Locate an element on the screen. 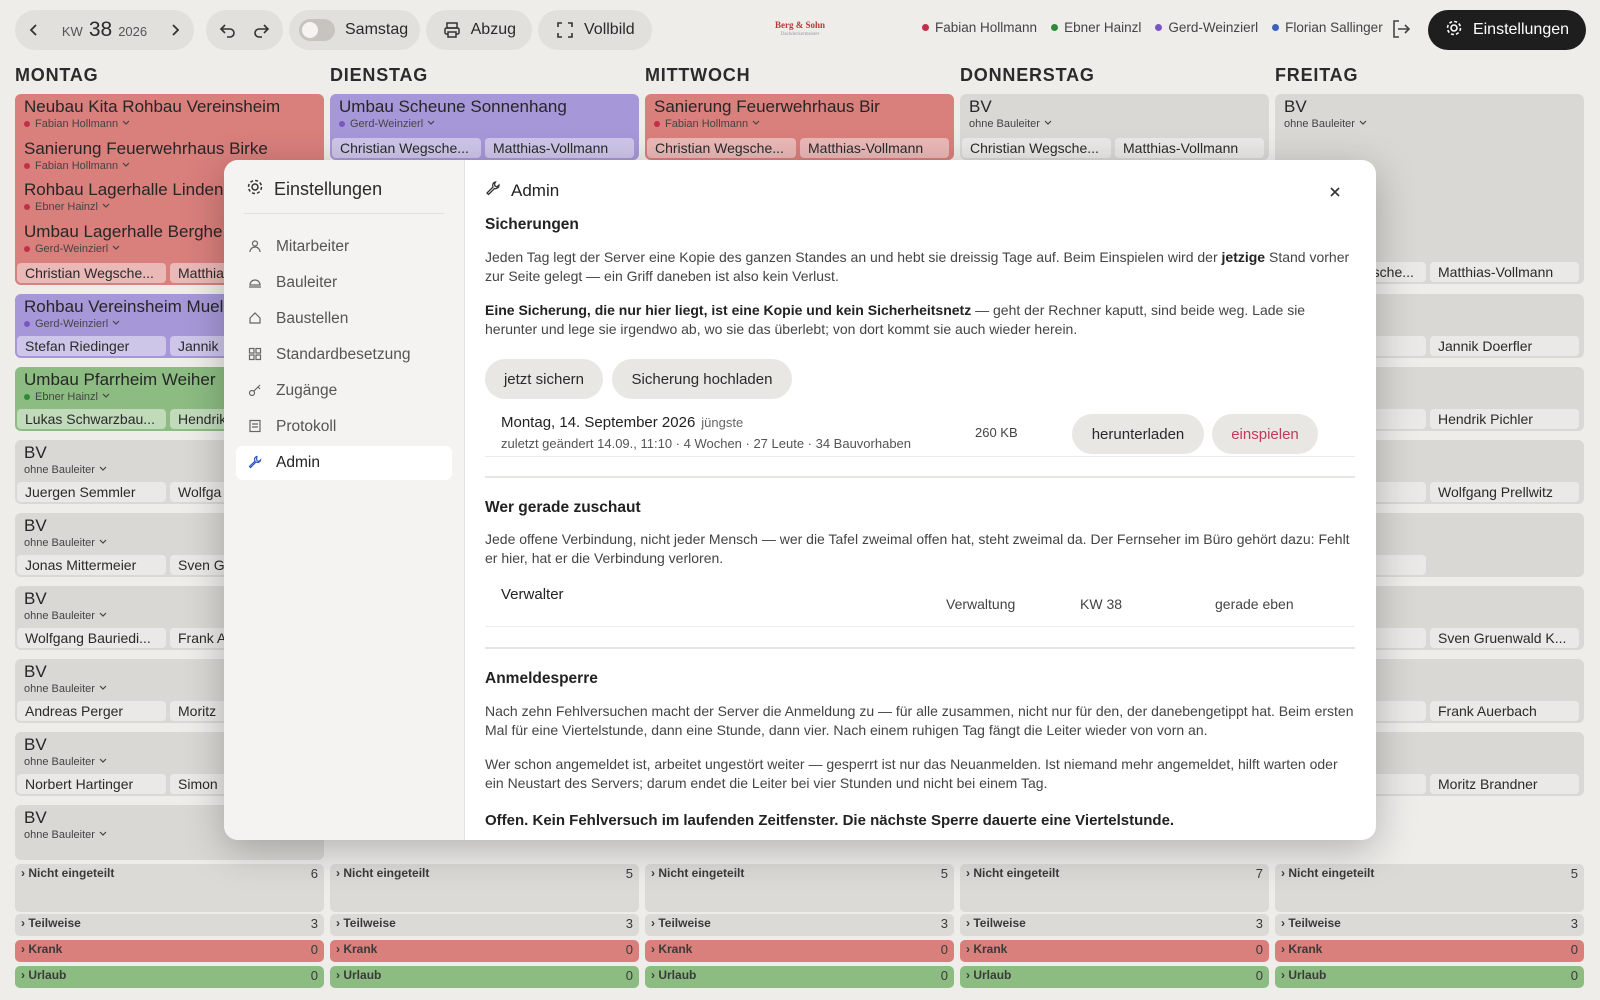  logout-icon is located at coordinates (1402, 30).